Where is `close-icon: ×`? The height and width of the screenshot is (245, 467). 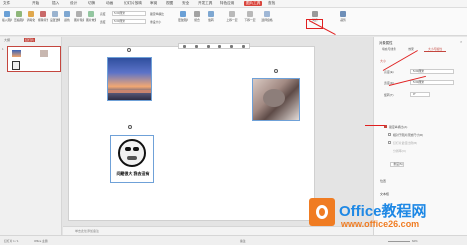 close-icon: × is located at coordinates (461, 41).